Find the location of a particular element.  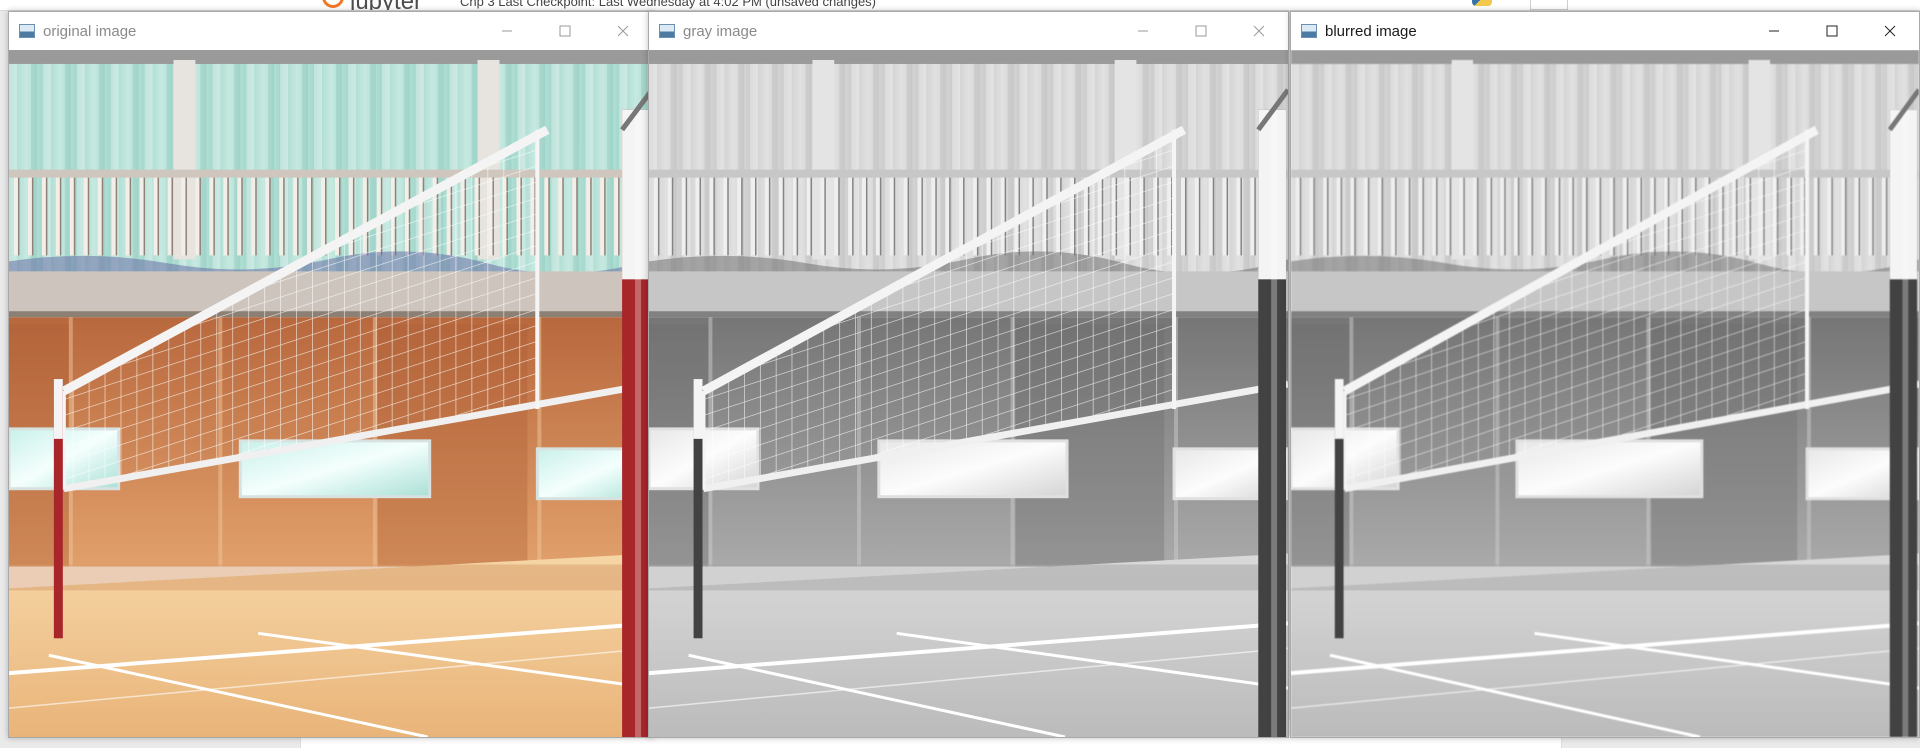

window-titlebar: gray image is located at coordinates (968, 31).